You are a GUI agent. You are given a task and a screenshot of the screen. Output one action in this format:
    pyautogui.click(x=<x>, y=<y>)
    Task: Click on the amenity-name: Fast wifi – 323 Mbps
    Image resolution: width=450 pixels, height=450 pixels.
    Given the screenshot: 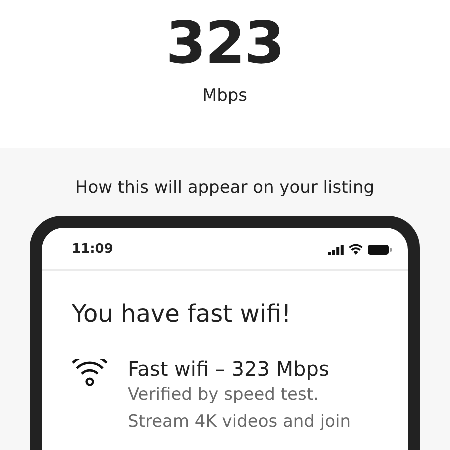 What is the action you would take?
    pyautogui.click(x=229, y=369)
    